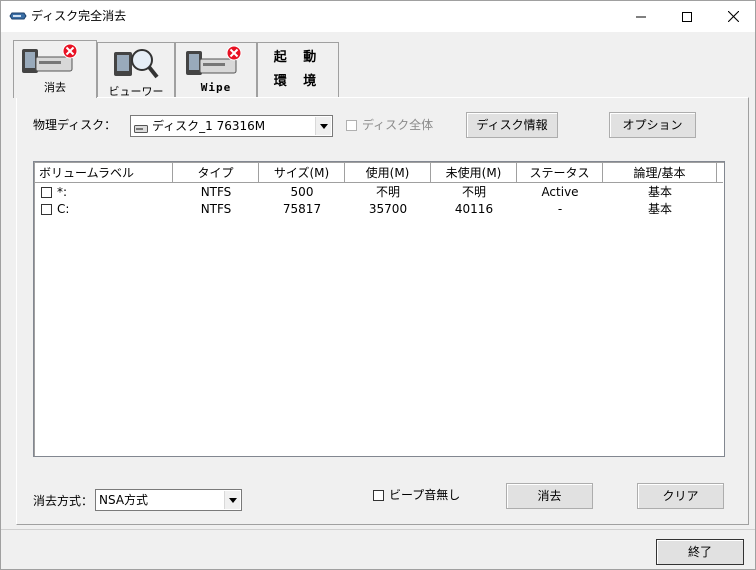  What do you see at coordinates (652, 125) in the screenshot?
I see `options-button: オプション` at bounding box center [652, 125].